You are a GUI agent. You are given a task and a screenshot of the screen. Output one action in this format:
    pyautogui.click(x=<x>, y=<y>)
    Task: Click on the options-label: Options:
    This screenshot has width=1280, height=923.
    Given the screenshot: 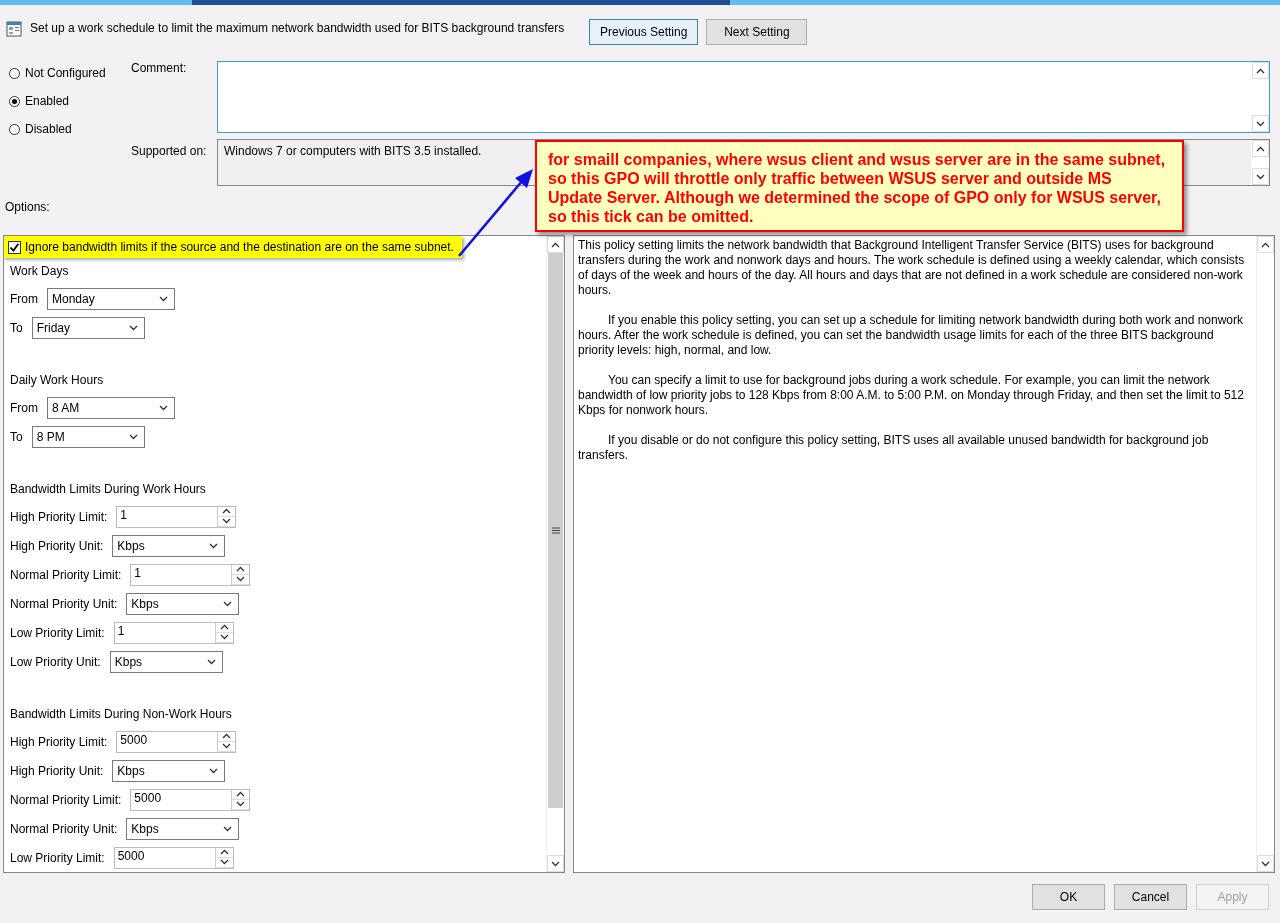 What is the action you would take?
    pyautogui.click(x=27, y=207)
    